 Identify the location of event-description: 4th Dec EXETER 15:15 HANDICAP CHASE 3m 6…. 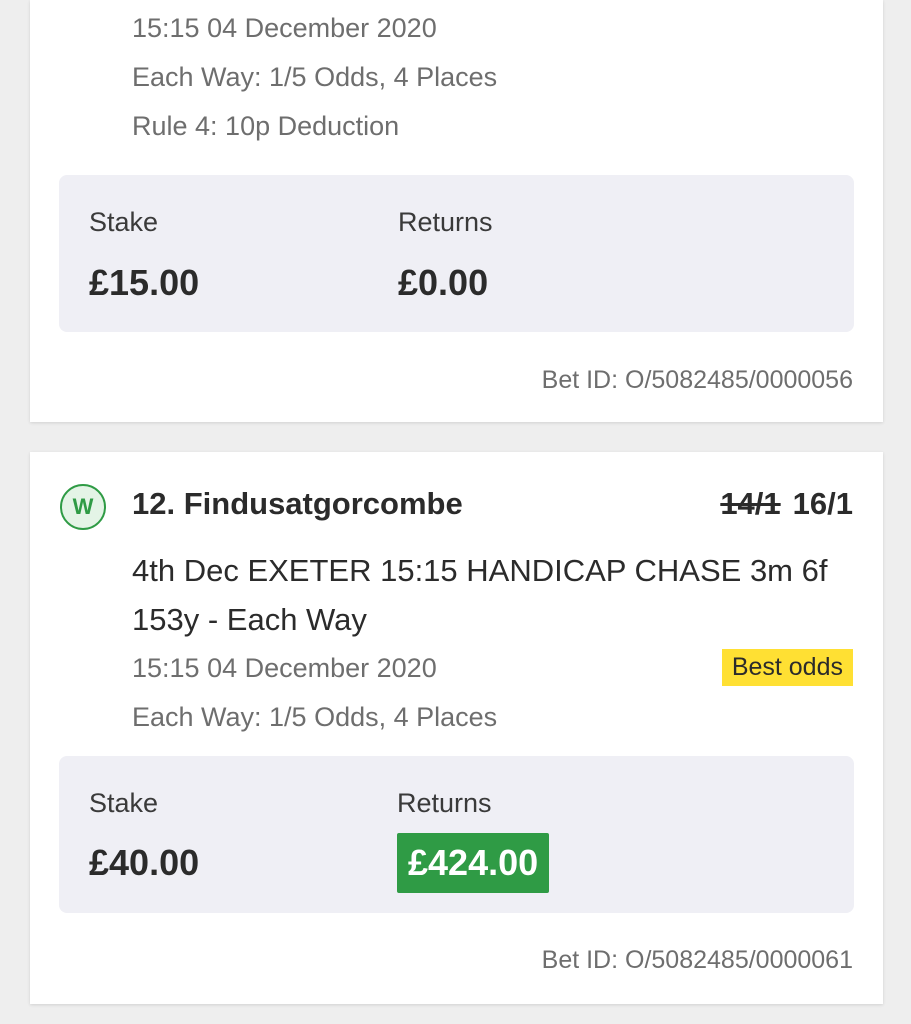
(480, 595).